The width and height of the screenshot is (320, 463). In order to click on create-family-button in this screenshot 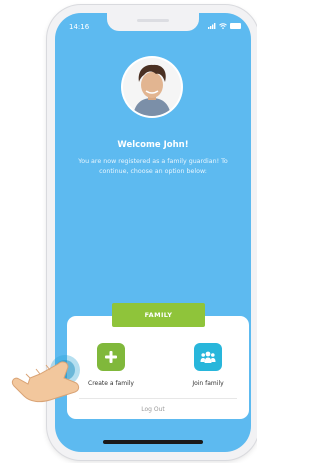, I will do `click(111, 357)`.